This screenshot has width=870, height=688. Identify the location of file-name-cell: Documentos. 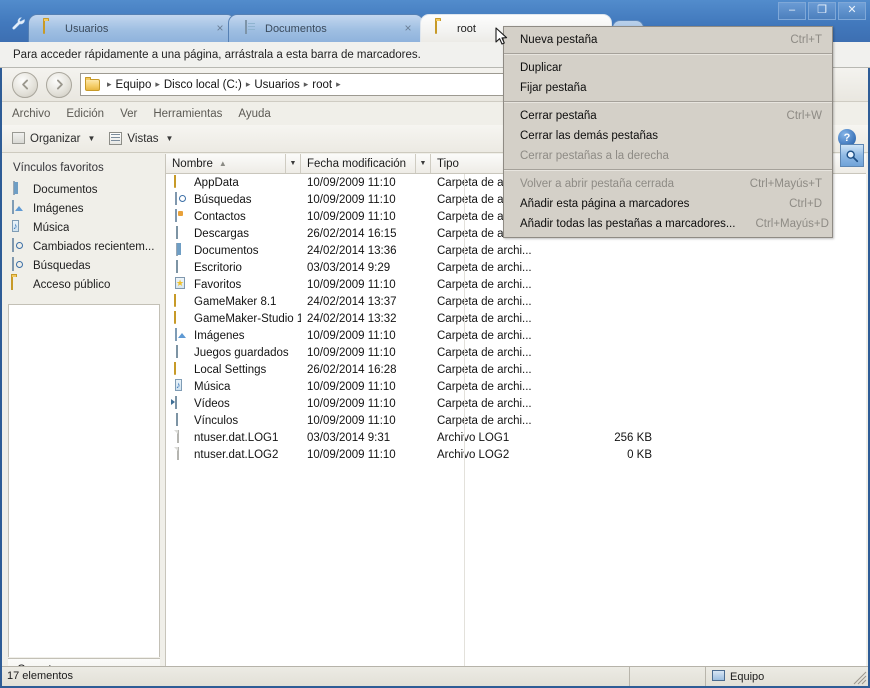
(233, 250).